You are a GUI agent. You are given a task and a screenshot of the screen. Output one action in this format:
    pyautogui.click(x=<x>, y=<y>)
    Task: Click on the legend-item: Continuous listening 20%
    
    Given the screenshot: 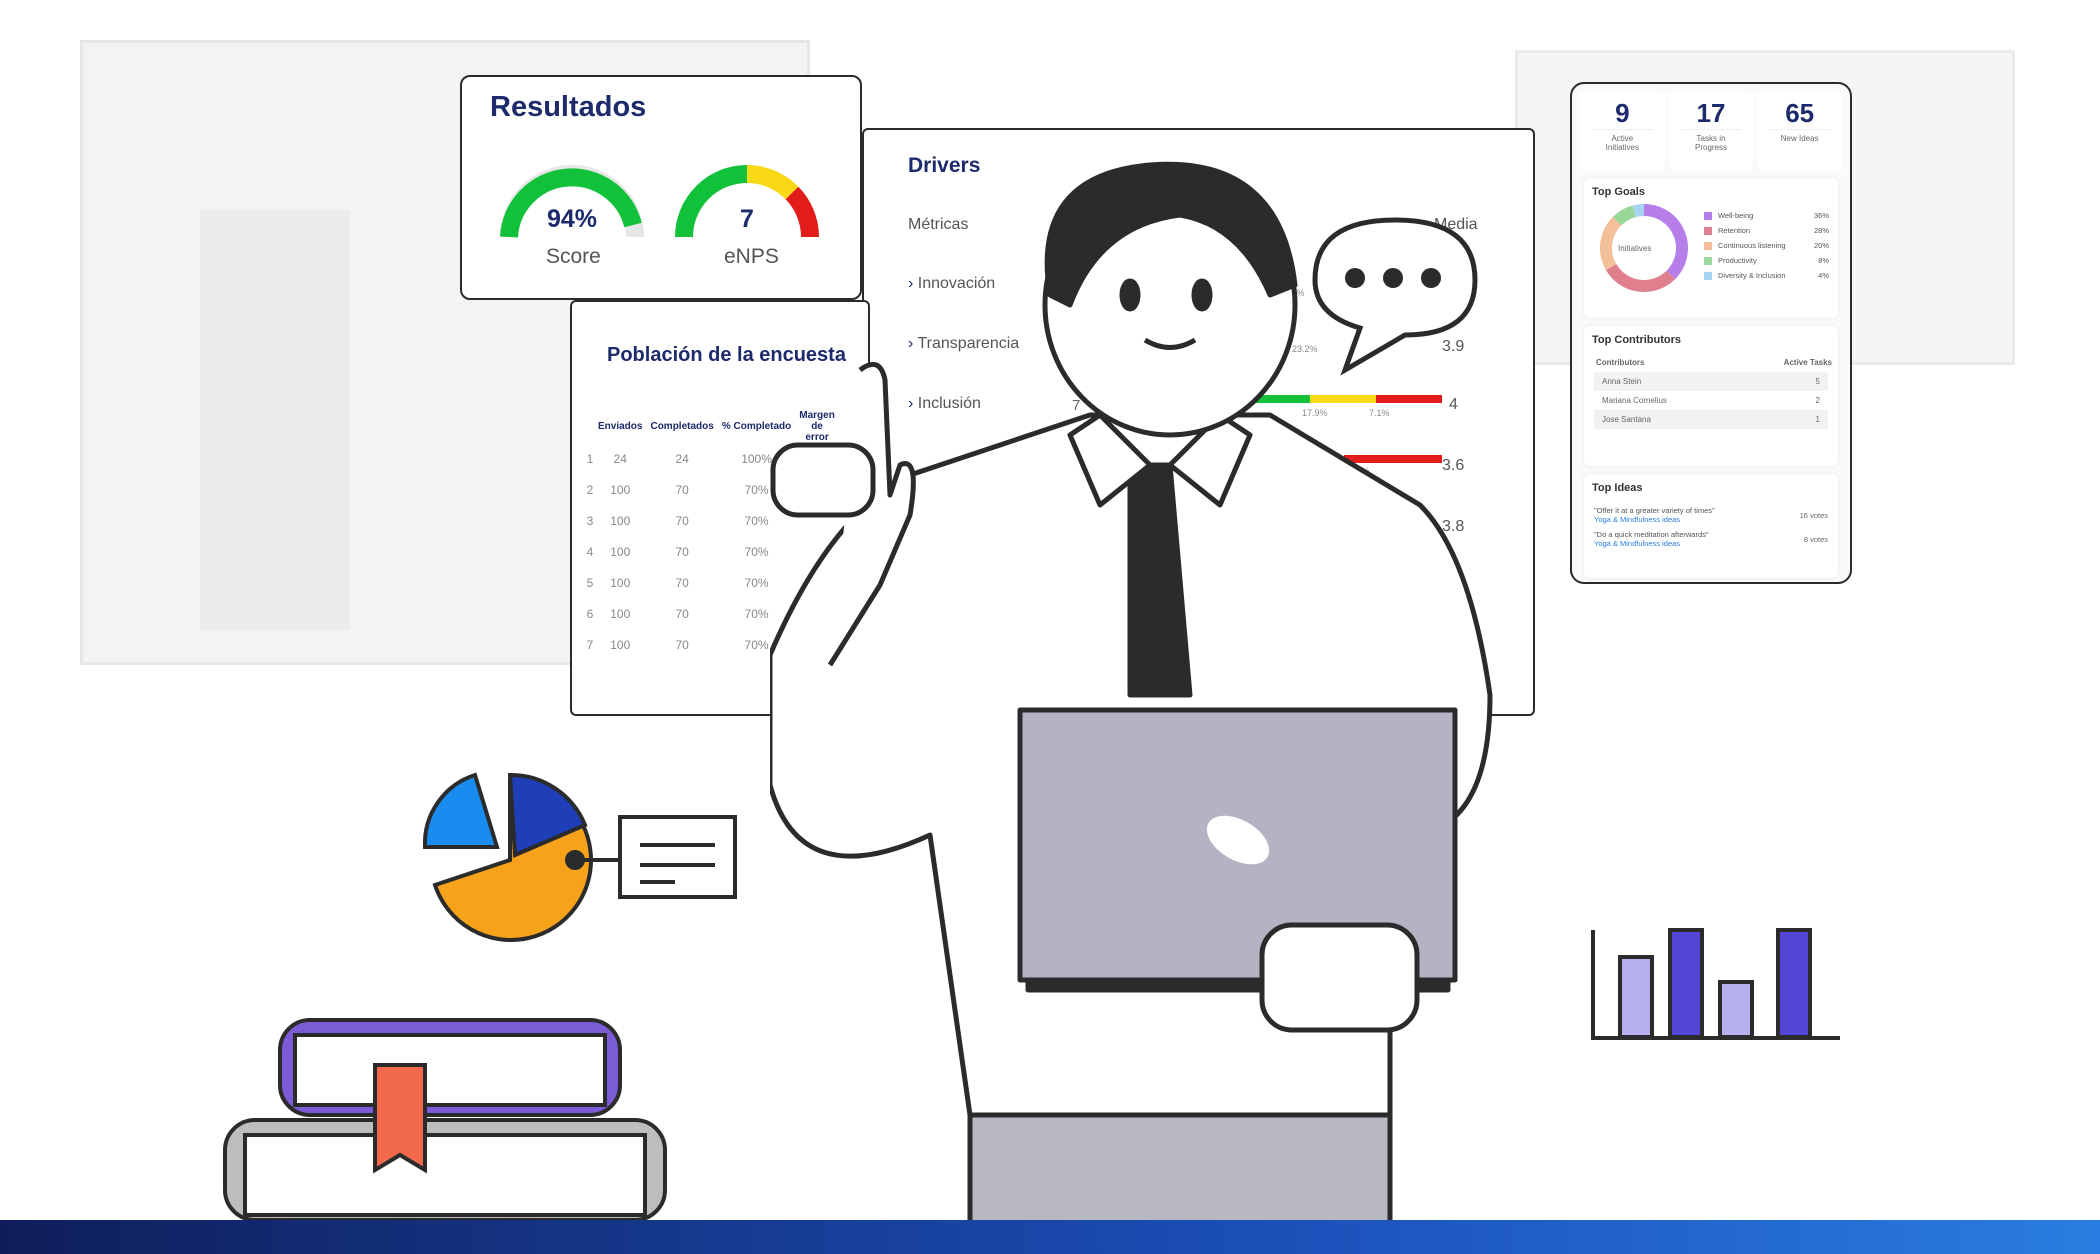 What is the action you would take?
    pyautogui.click(x=1766, y=245)
    